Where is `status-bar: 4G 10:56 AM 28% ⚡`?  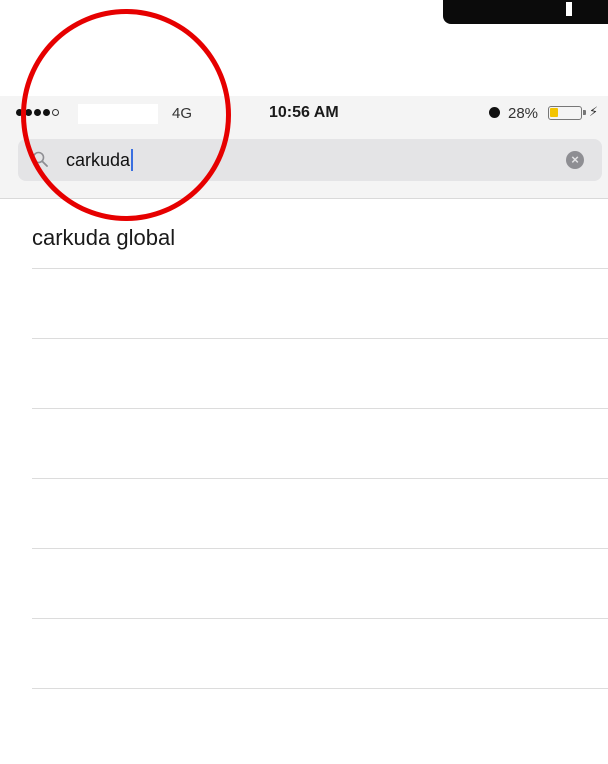
status-bar: 4G 10:56 AM 28% ⚡ is located at coordinates (304, 113).